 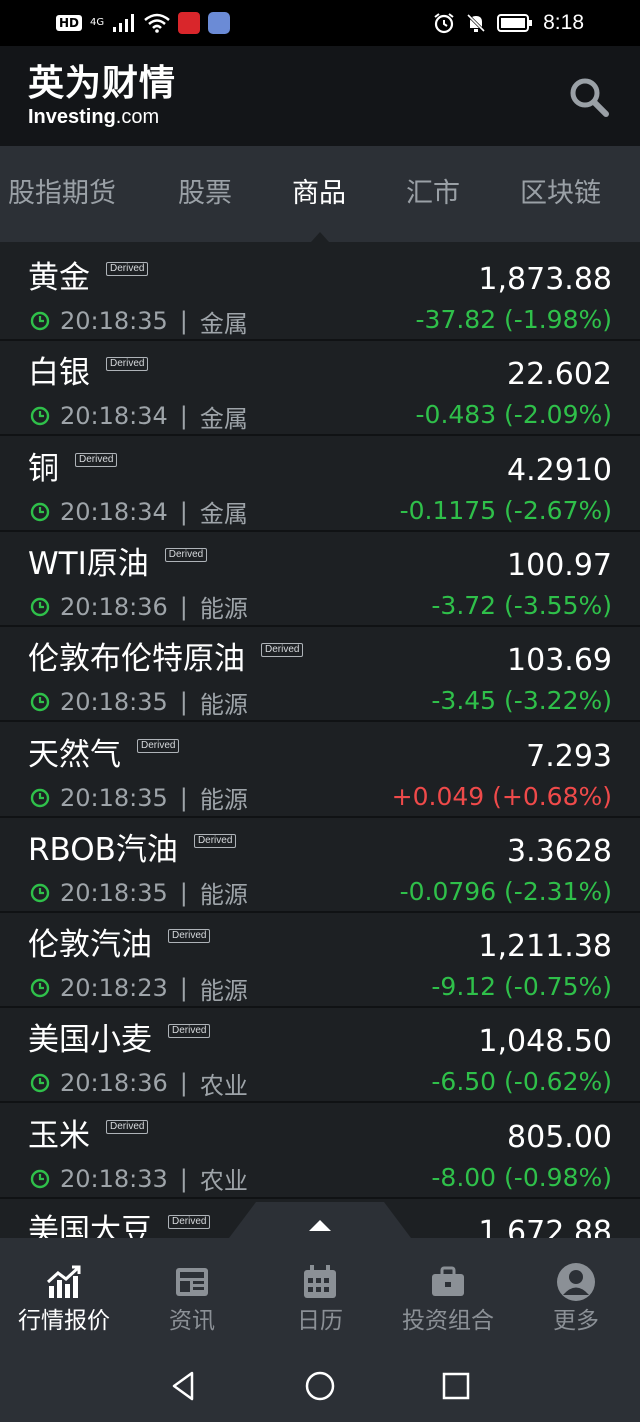 What do you see at coordinates (320, 23) in the screenshot?
I see `status-bar: HD 4G 8:18` at bounding box center [320, 23].